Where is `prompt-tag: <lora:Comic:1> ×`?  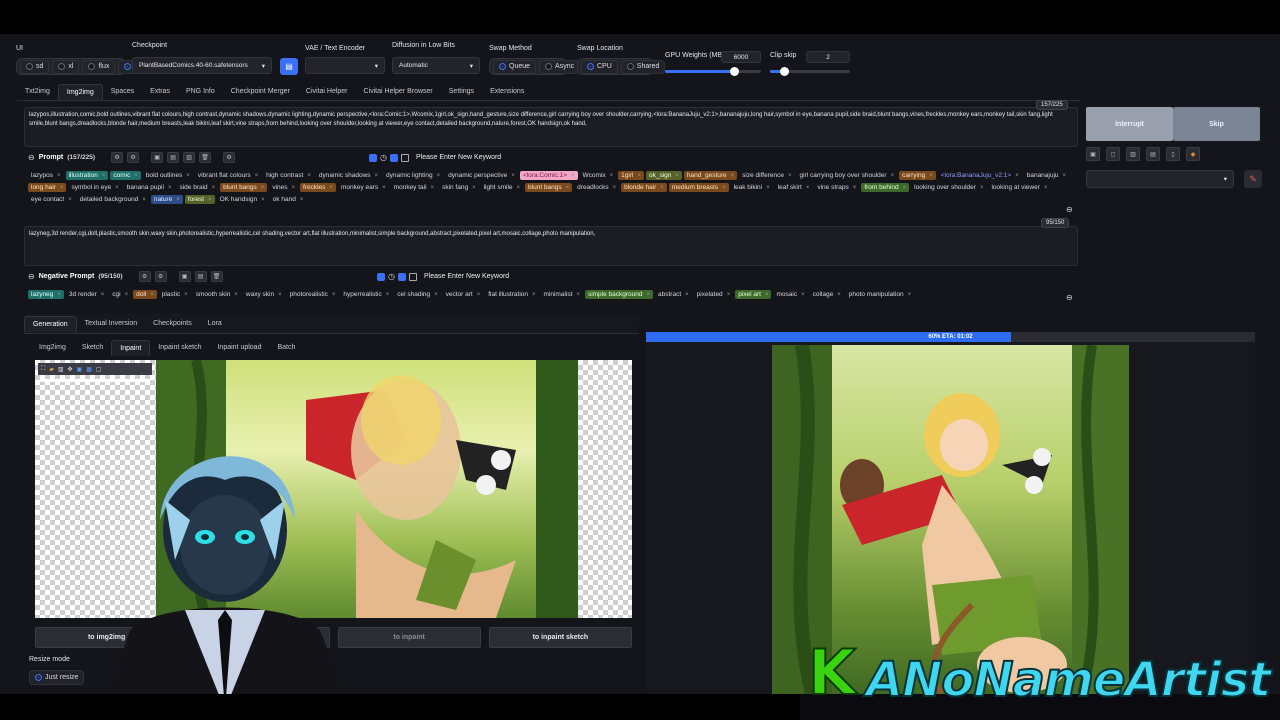 prompt-tag: <lora:Comic:1> × is located at coordinates (548, 175).